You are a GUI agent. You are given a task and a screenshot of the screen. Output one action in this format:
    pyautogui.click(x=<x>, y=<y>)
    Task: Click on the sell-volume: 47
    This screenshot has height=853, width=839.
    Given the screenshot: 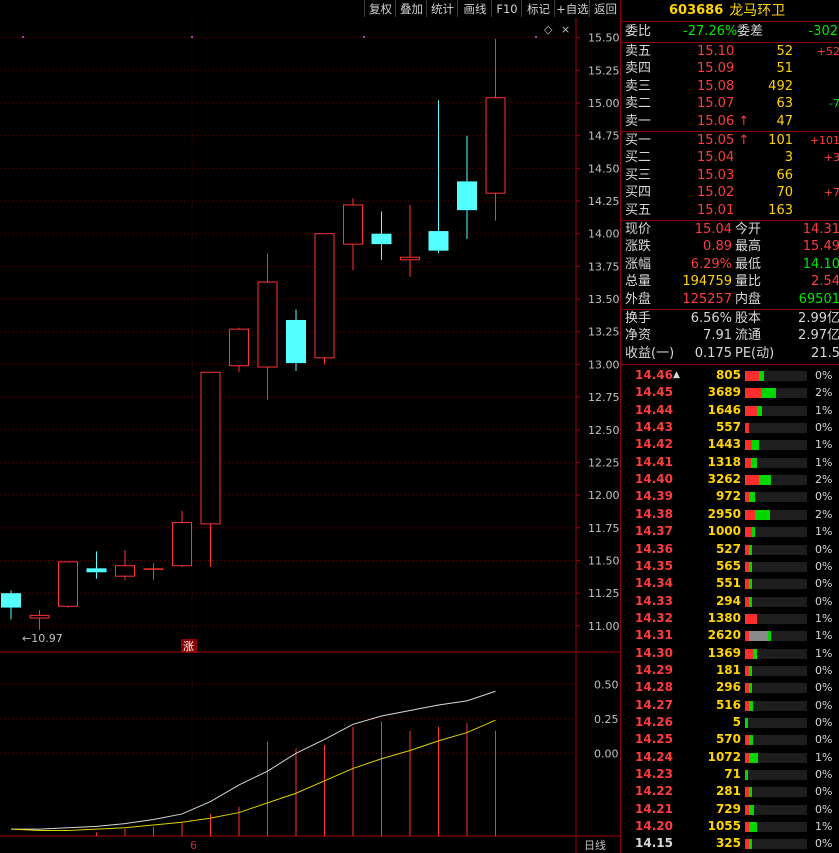 What is the action you would take?
    pyautogui.click(x=784, y=121)
    